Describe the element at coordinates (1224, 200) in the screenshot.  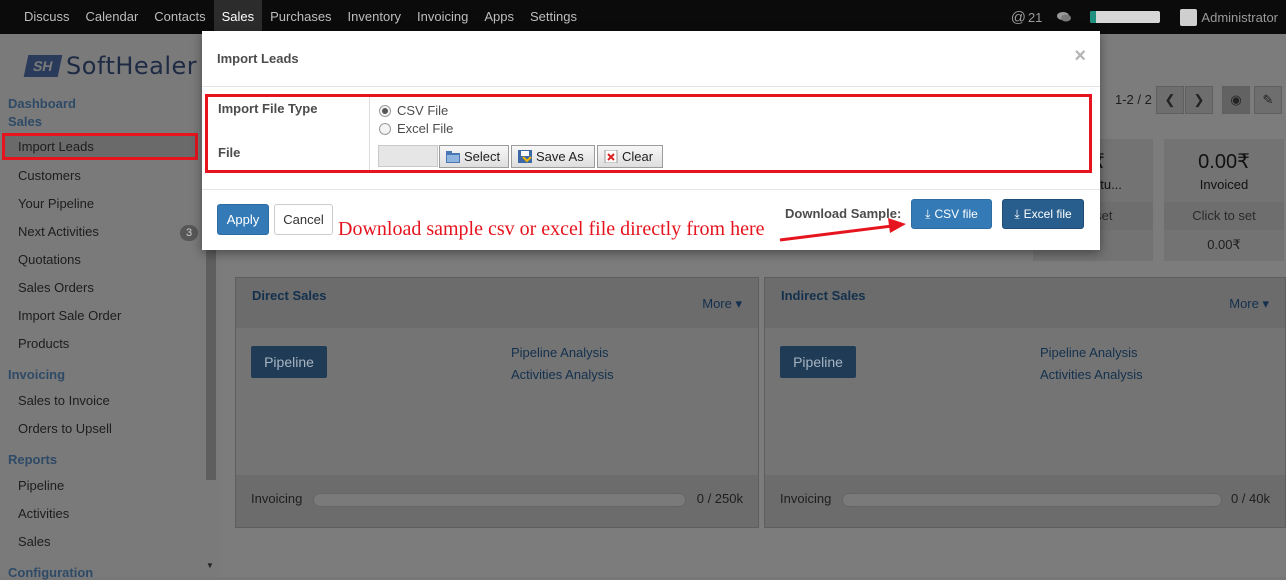
I see `kpi-invoiced: 0.00₹ Invoiced Click to set 0.00₹` at that location.